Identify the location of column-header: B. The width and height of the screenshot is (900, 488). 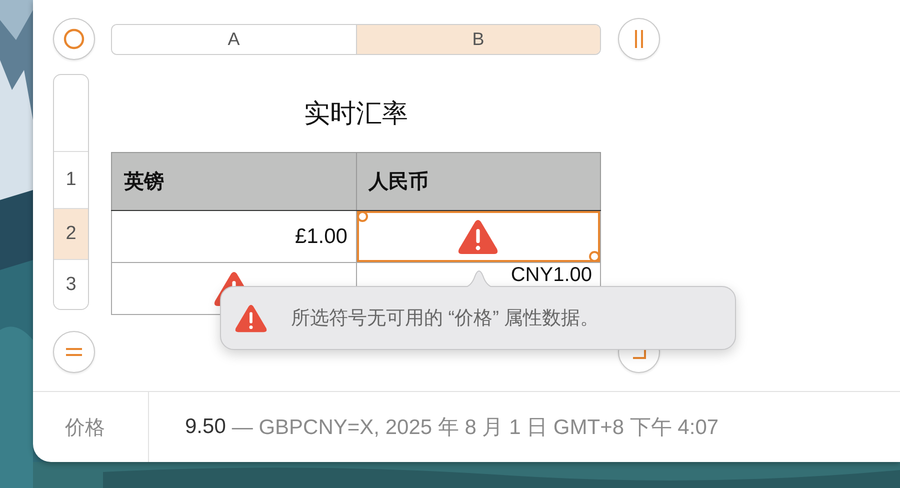
(478, 39).